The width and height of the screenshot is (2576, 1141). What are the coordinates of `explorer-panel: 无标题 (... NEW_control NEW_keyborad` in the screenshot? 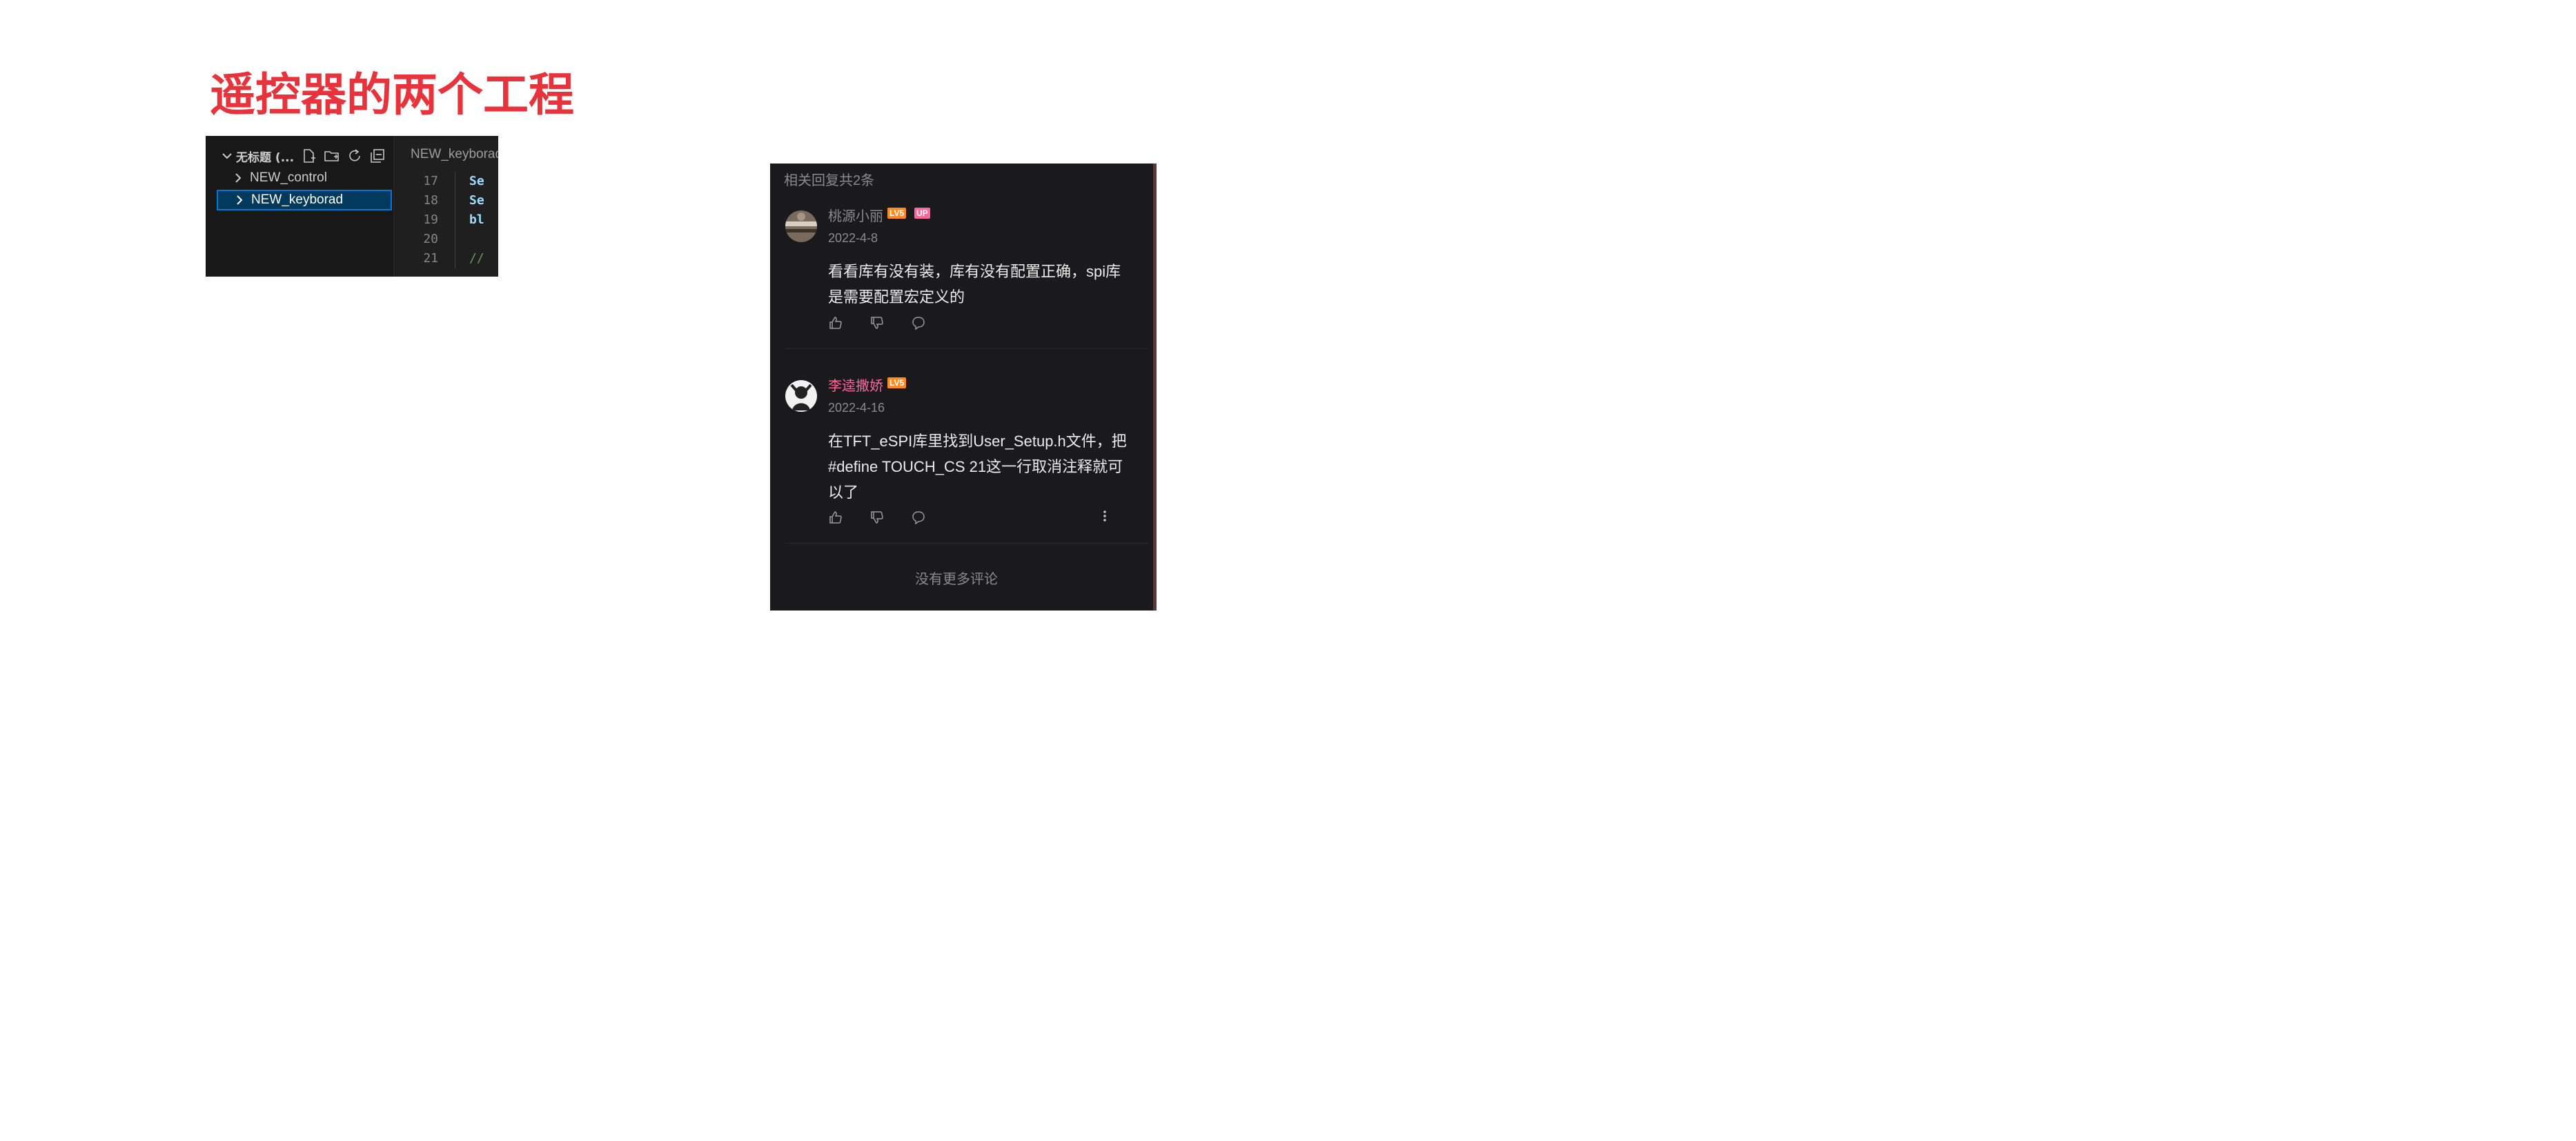 It's located at (299, 206).